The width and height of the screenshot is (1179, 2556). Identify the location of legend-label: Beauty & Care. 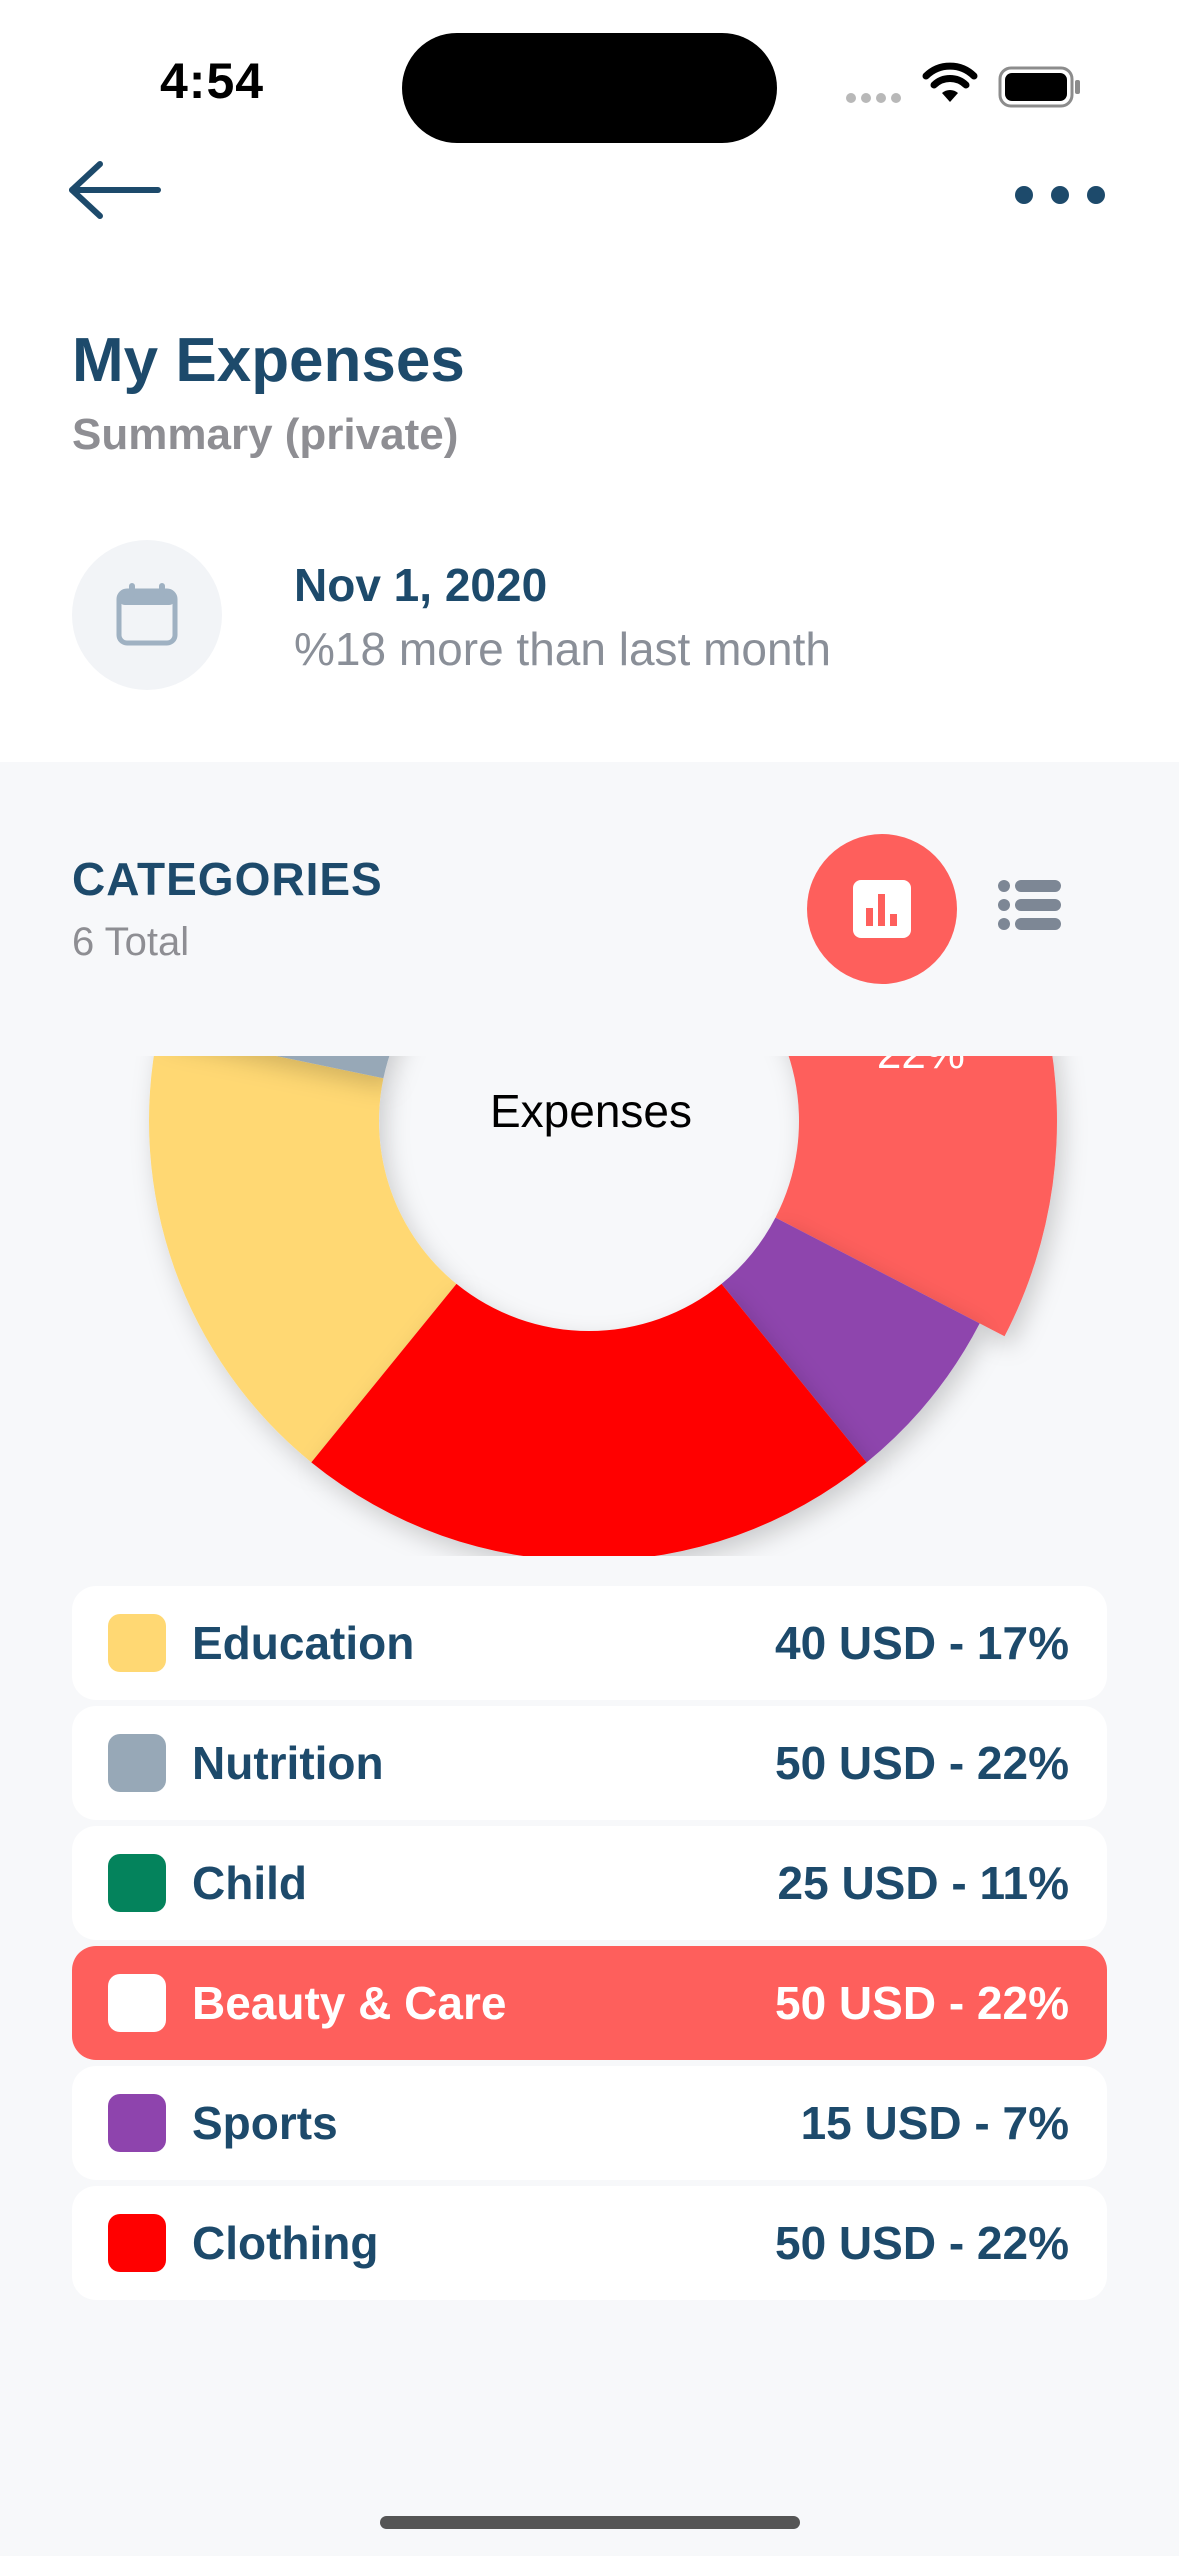
(349, 2003).